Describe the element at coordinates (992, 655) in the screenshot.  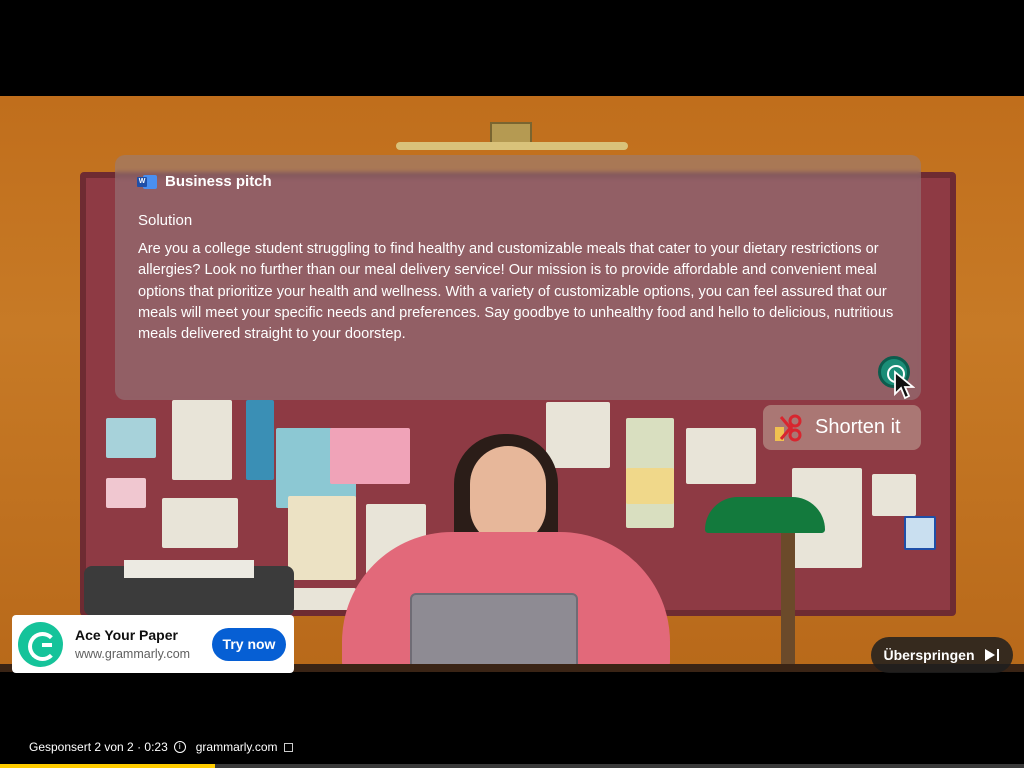
I see `skip-next-icon` at that location.